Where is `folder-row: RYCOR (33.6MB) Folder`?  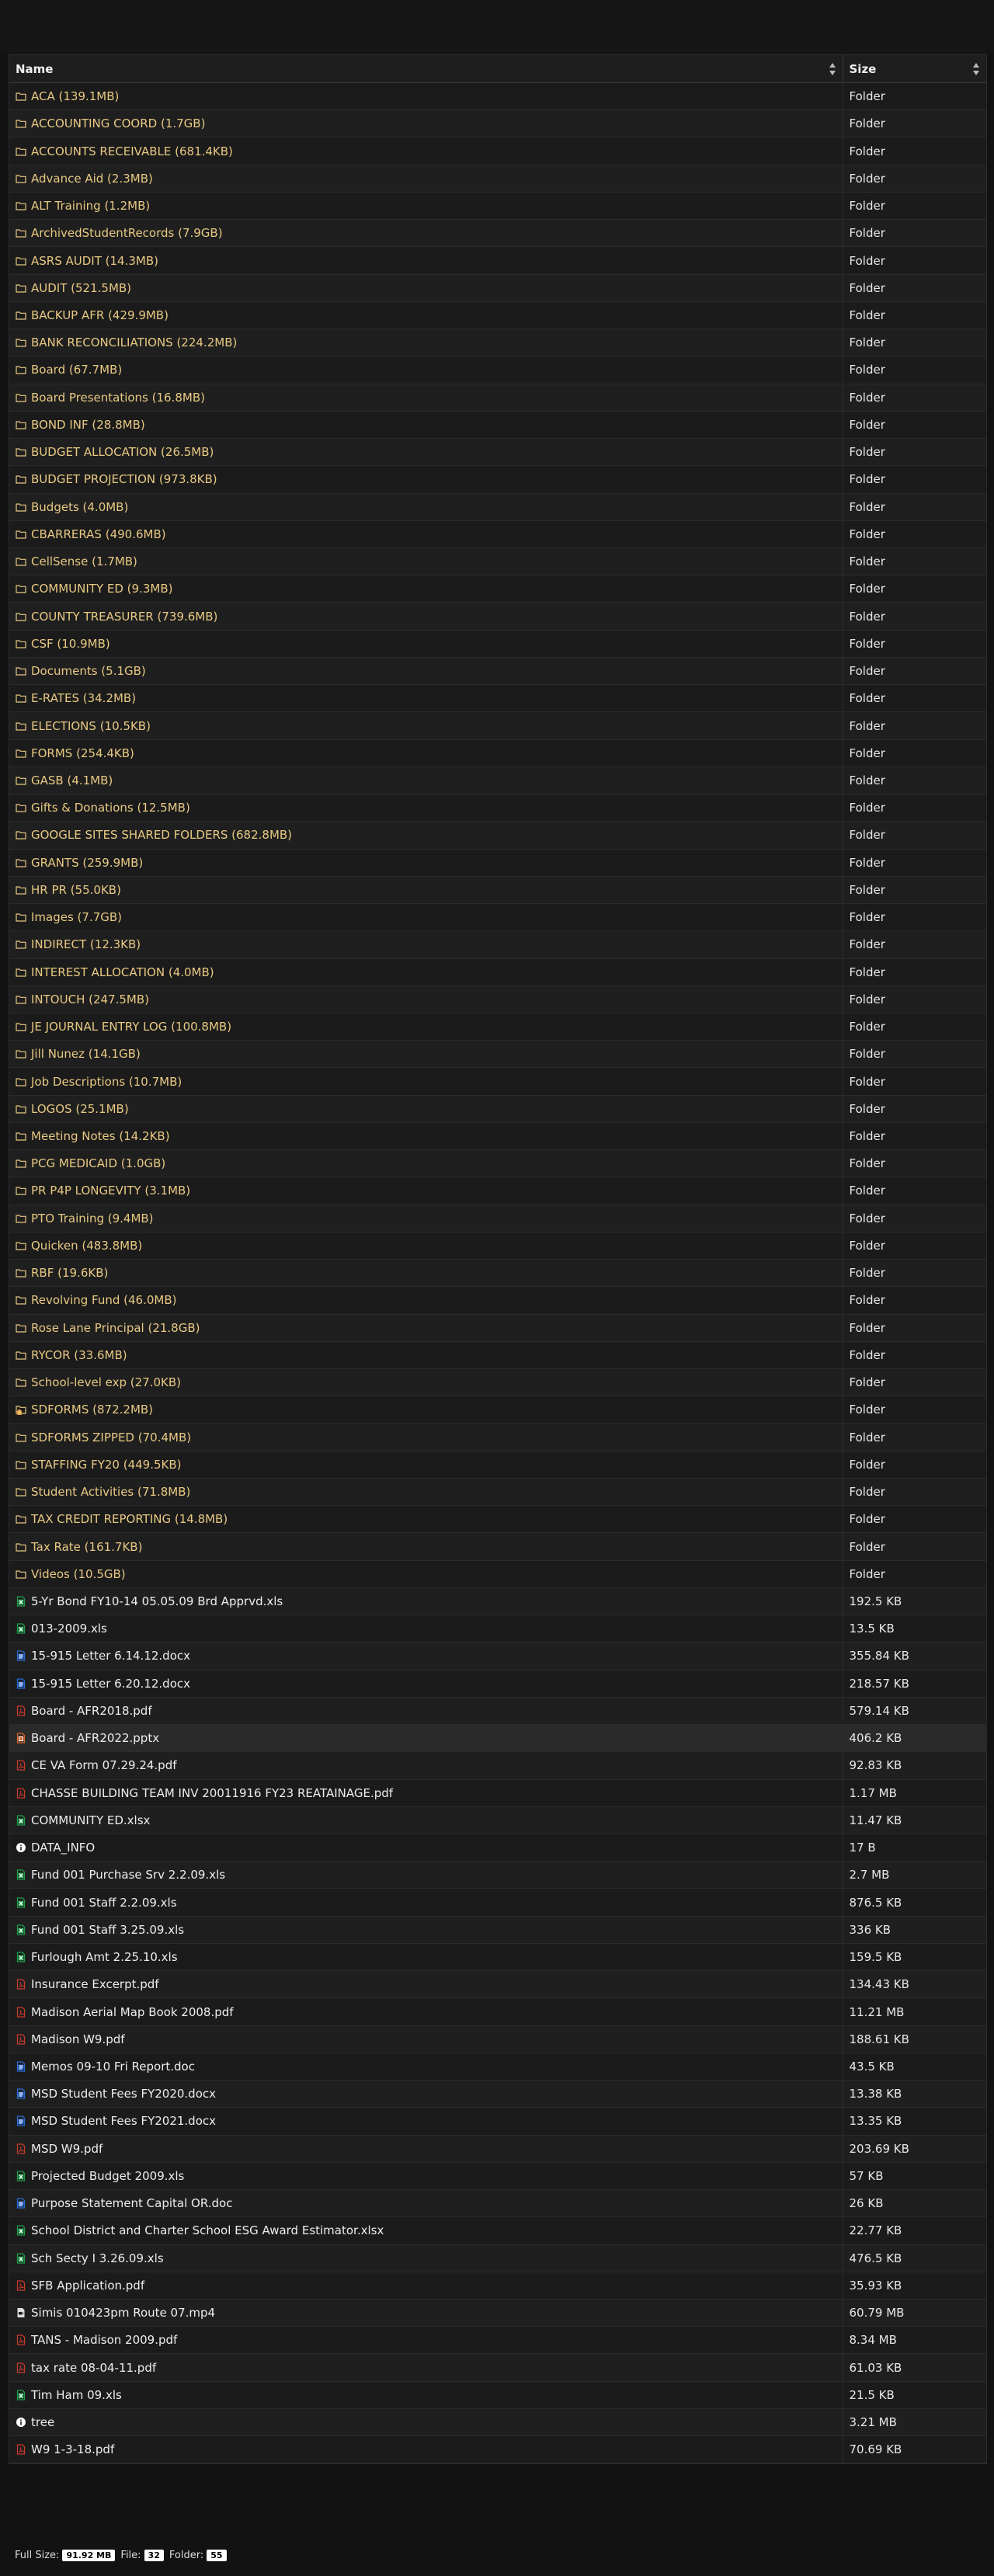
folder-row: RYCOR (33.6MB) Folder is located at coordinates (497, 1355).